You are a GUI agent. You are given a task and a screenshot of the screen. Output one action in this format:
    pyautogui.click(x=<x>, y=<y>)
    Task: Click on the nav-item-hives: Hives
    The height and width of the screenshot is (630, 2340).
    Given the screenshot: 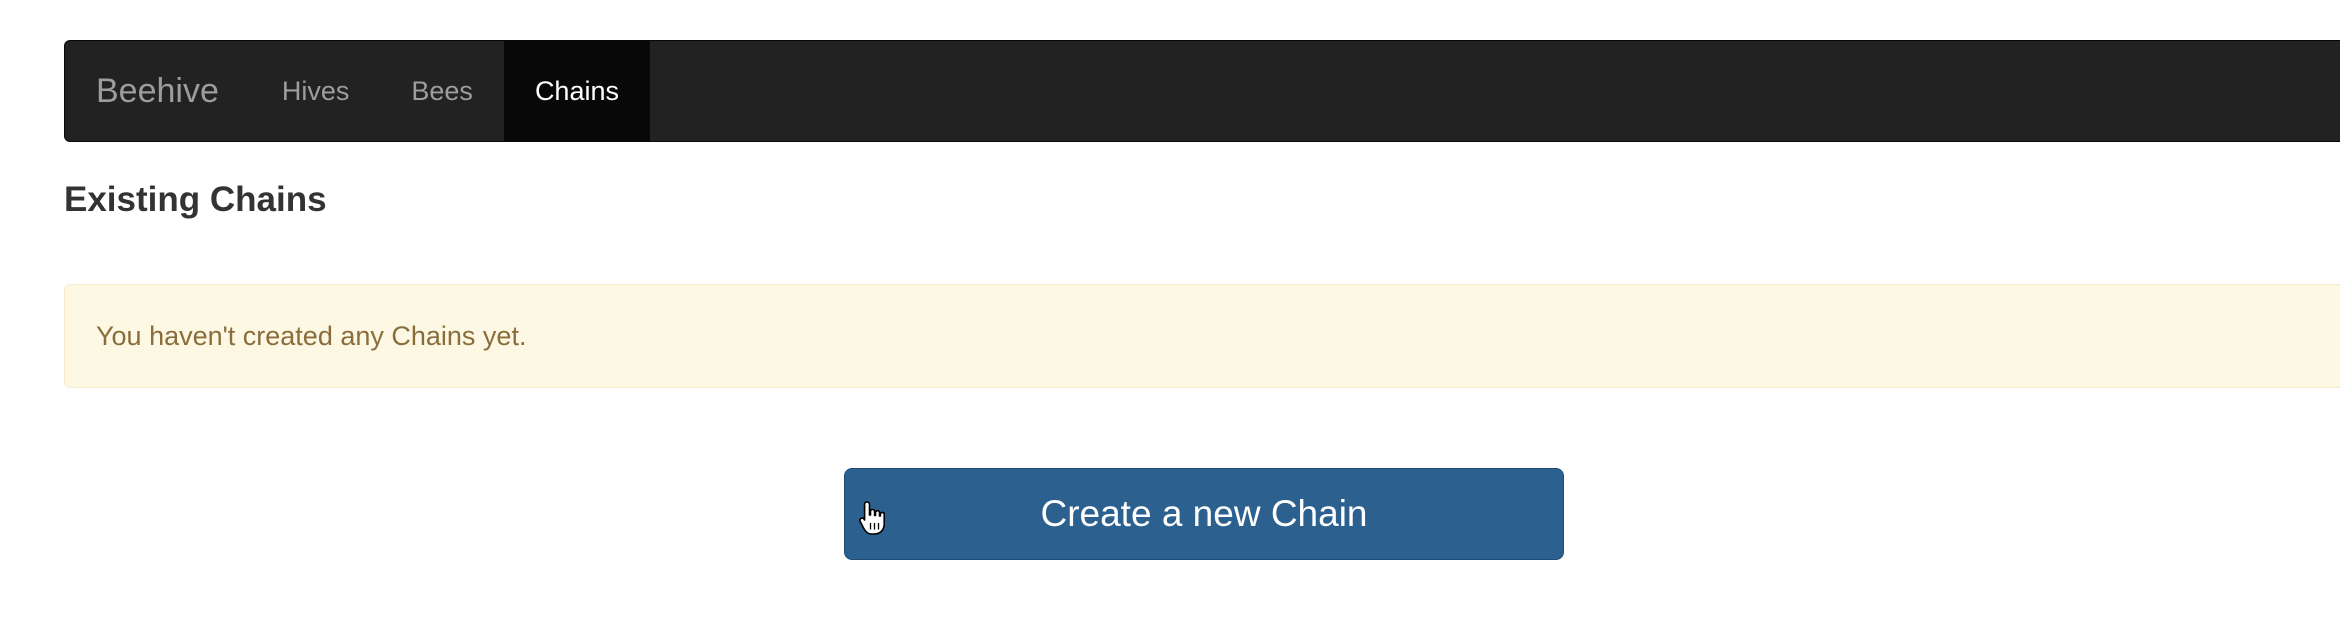 What is the action you would take?
    pyautogui.click(x=316, y=91)
    